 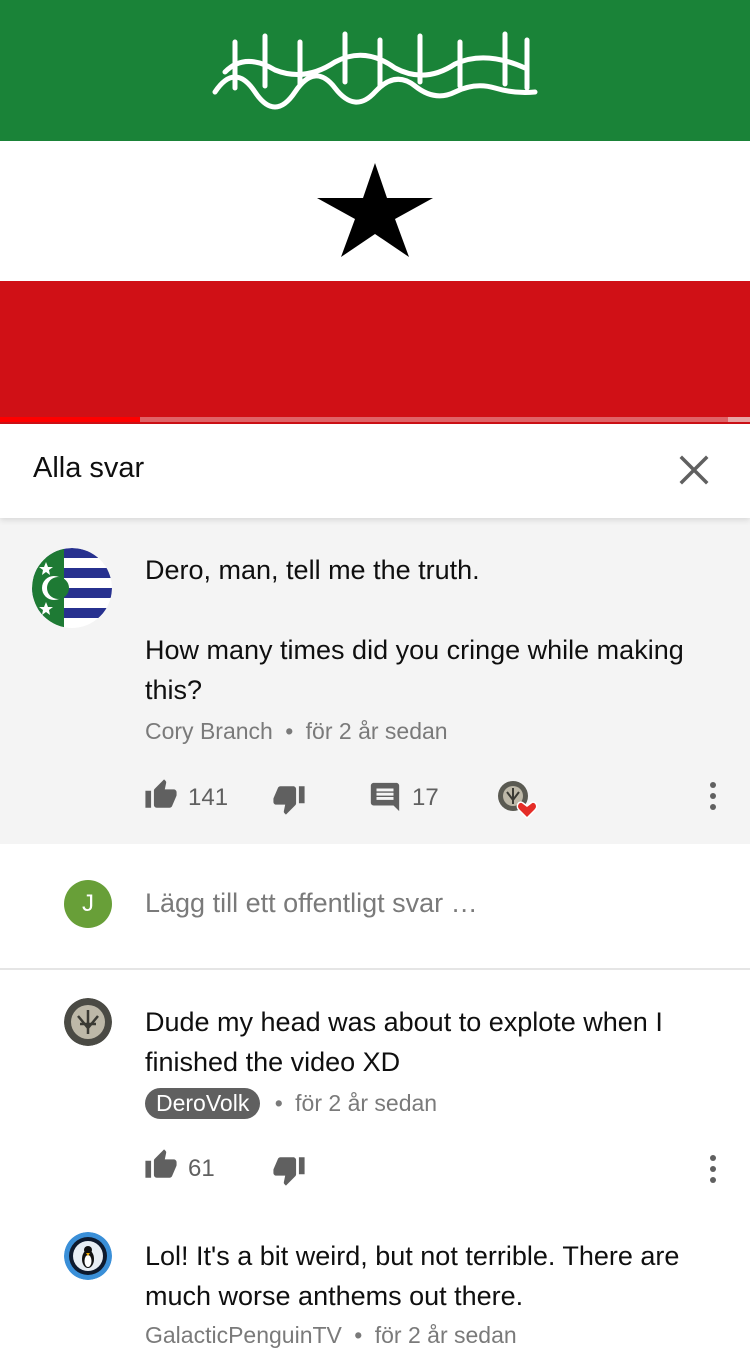 What do you see at coordinates (70, 419) in the screenshot?
I see `progress-fill` at bounding box center [70, 419].